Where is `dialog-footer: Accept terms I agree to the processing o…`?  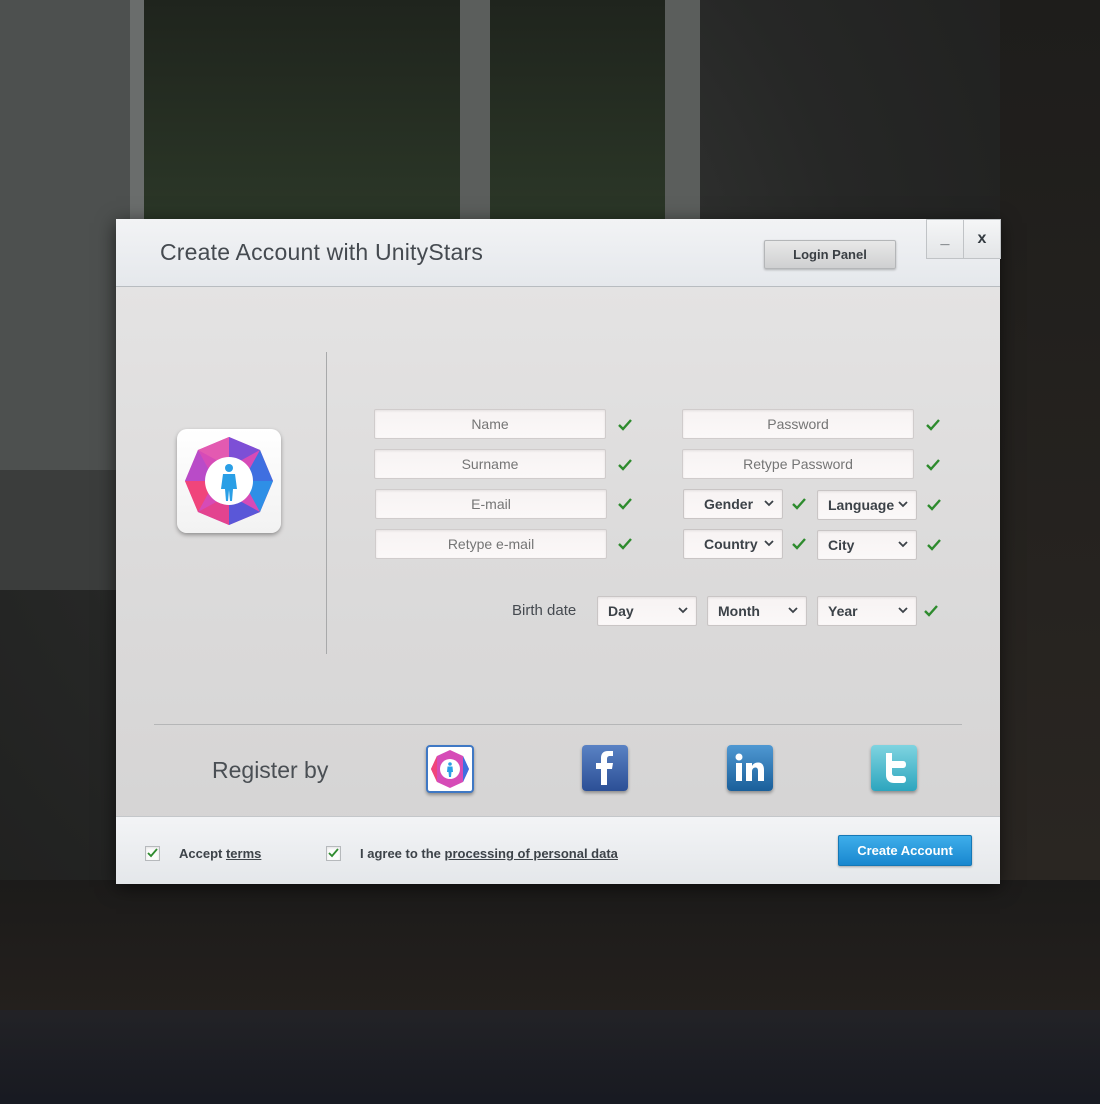 dialog-footer: Accept terms I agree to the processing o… is located at coordinates (558, 850).